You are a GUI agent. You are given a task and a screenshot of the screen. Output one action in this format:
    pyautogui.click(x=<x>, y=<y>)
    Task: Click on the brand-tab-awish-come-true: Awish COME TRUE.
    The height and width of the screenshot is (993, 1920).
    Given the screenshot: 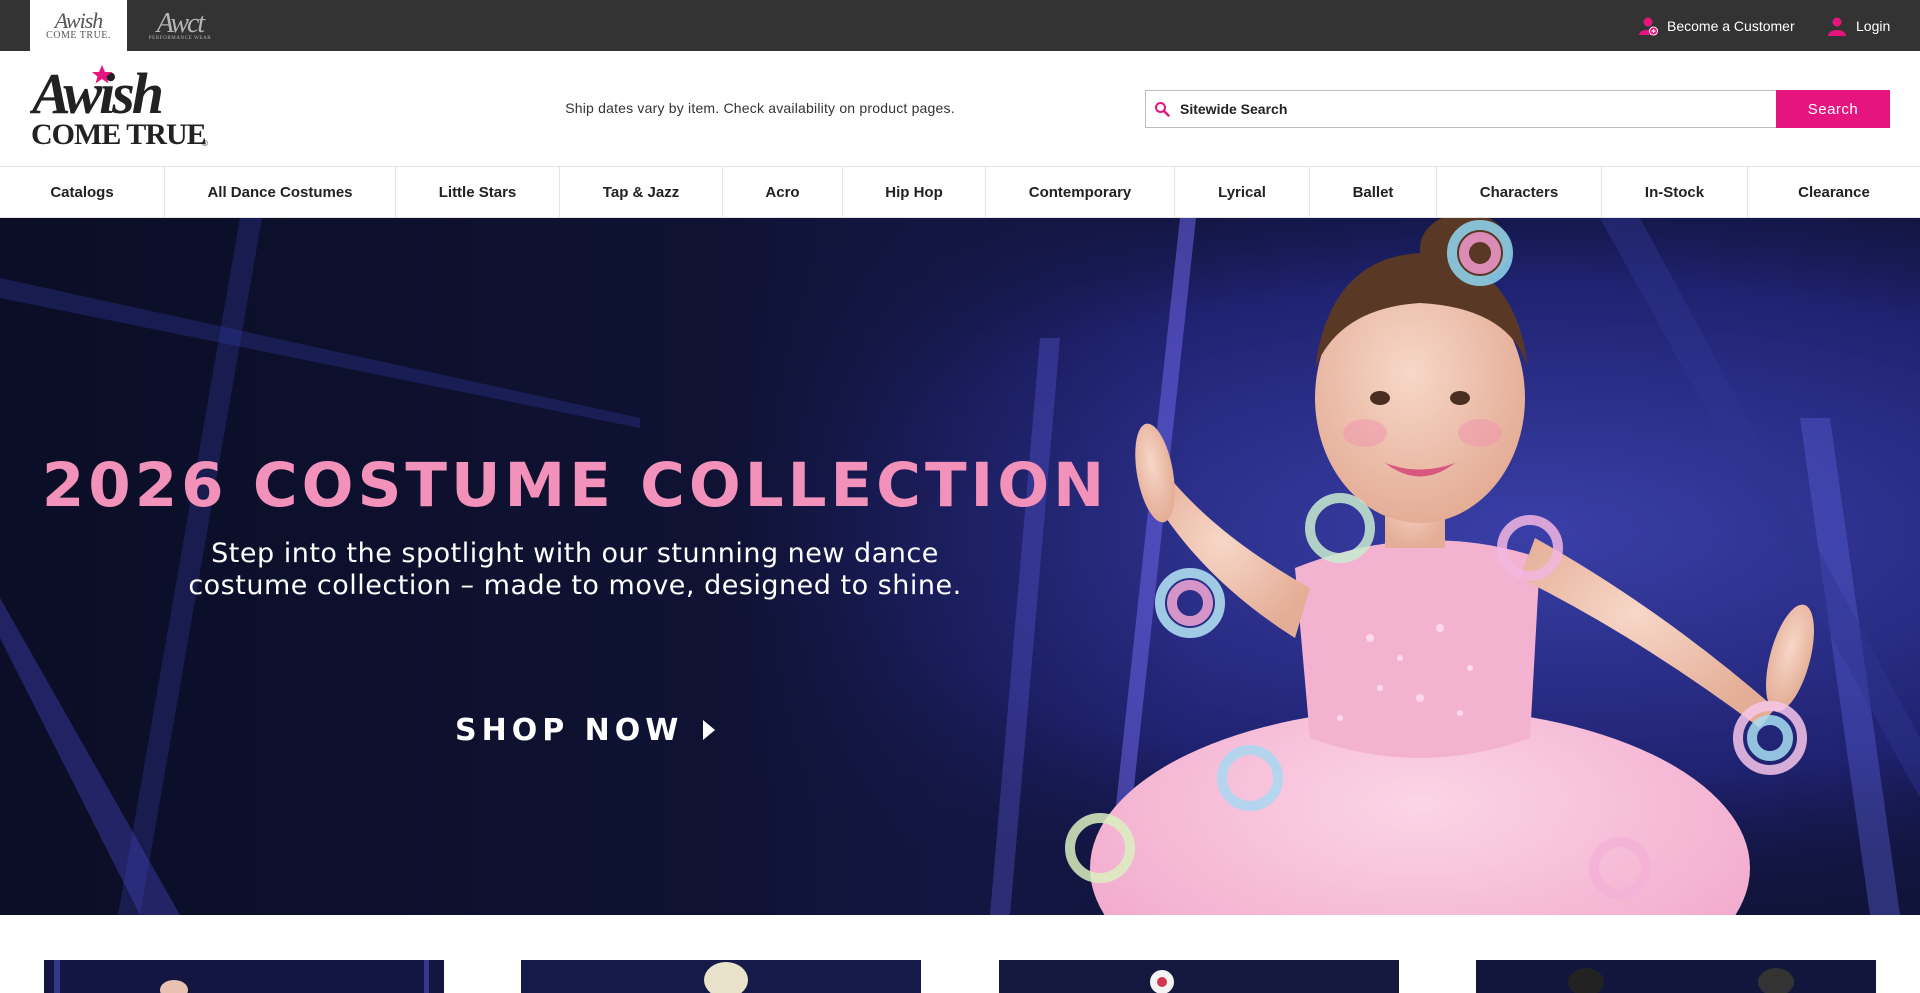 What is the action you would take?
    pyautogui.click(x=78, y=25)
    